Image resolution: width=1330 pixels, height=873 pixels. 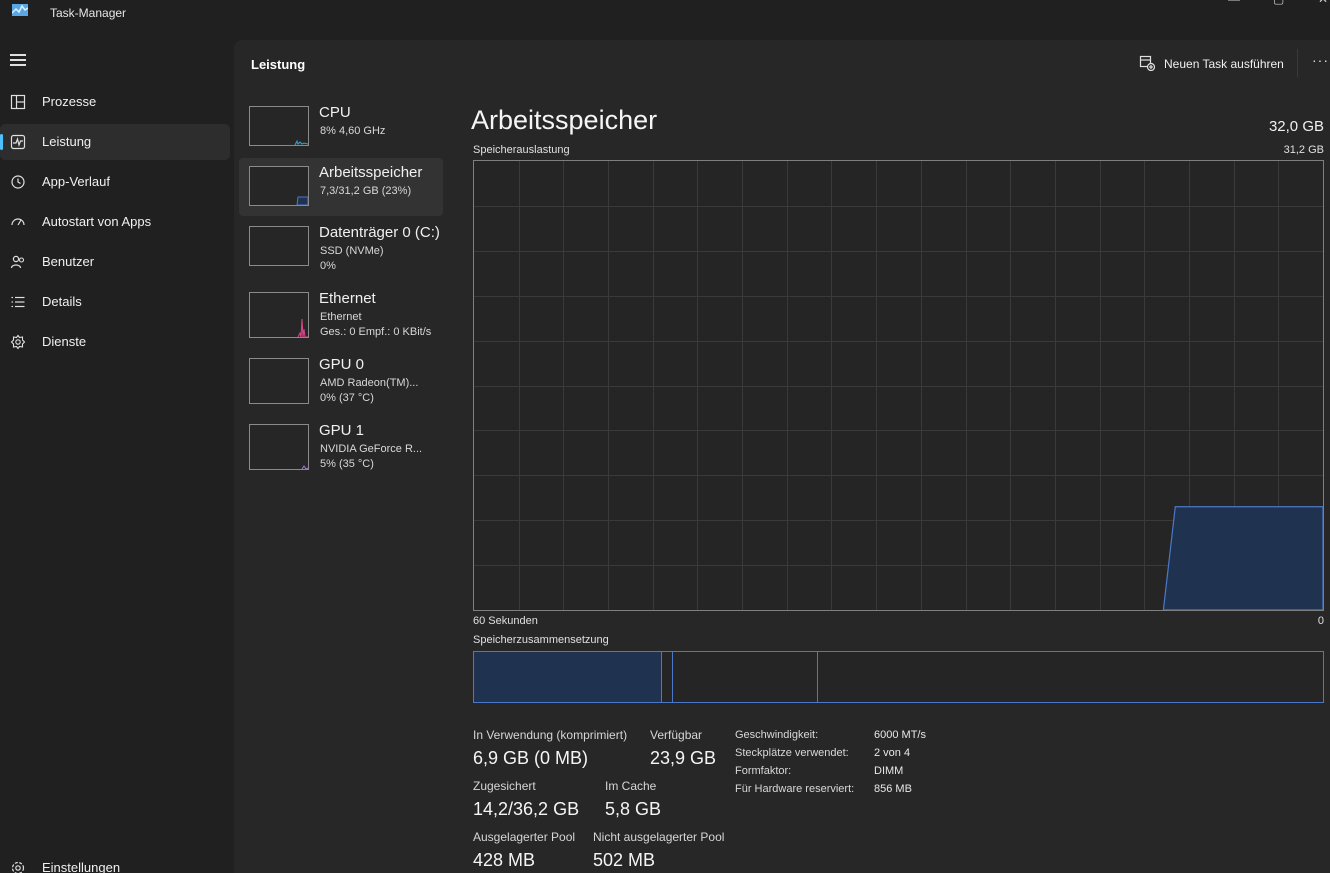 I want to click on resource-subtitle: 7,3/31,2 GB (23%), so click(x=366, y=191).